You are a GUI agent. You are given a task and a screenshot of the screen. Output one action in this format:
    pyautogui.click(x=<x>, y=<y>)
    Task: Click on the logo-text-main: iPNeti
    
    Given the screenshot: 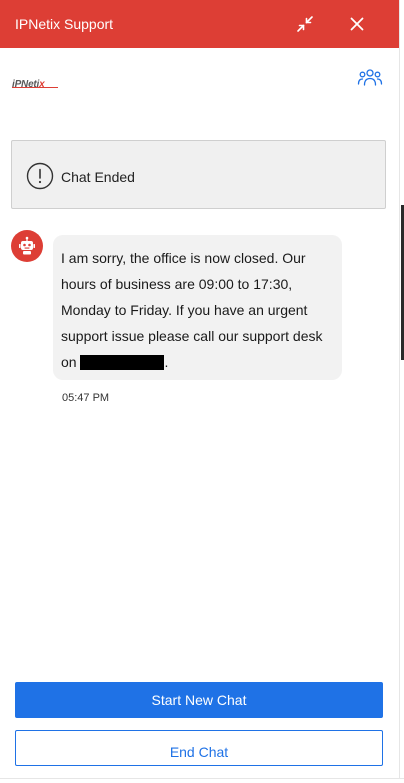 What is the action you would take?
    pyautogui.click(x=26, y=84)
    